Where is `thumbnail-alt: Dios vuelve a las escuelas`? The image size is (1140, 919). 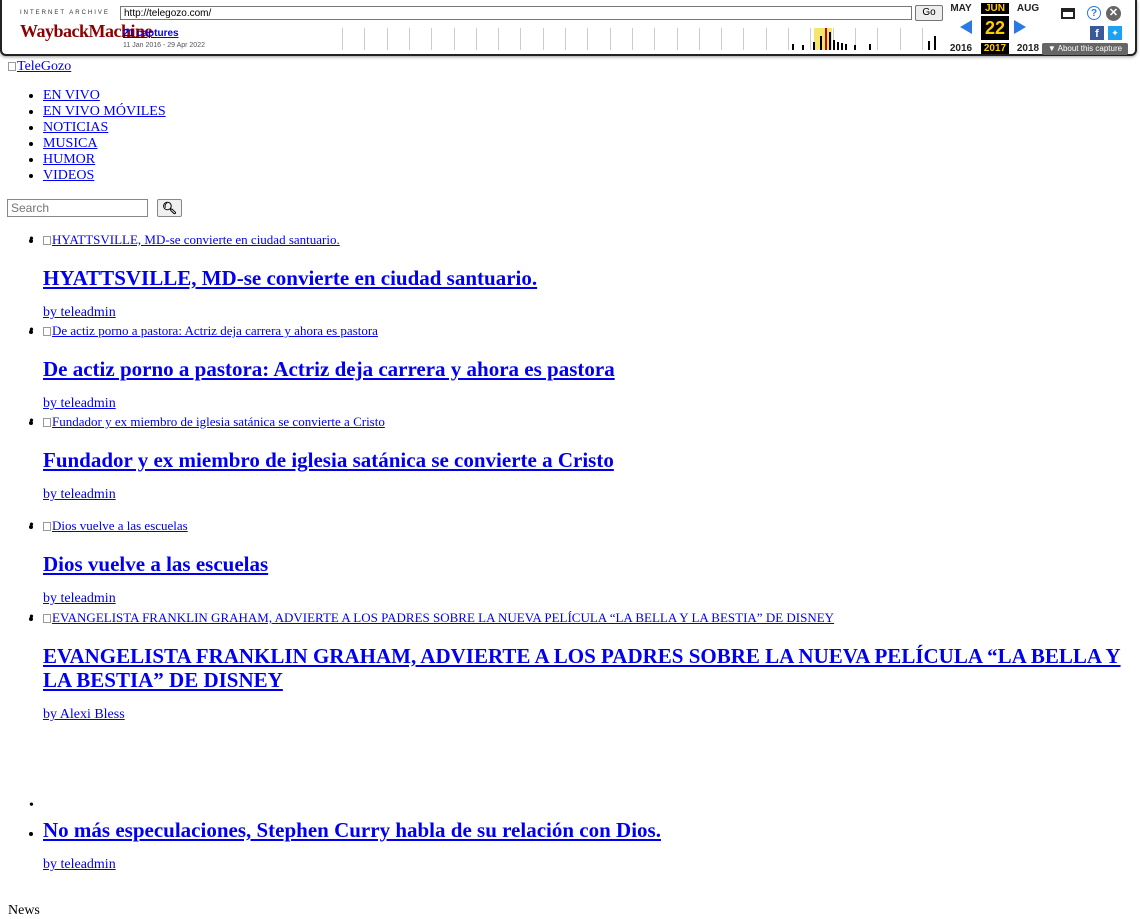 thumbnail-alt: Dios vuelve a las escuelas is located at coordinates (120, 525).